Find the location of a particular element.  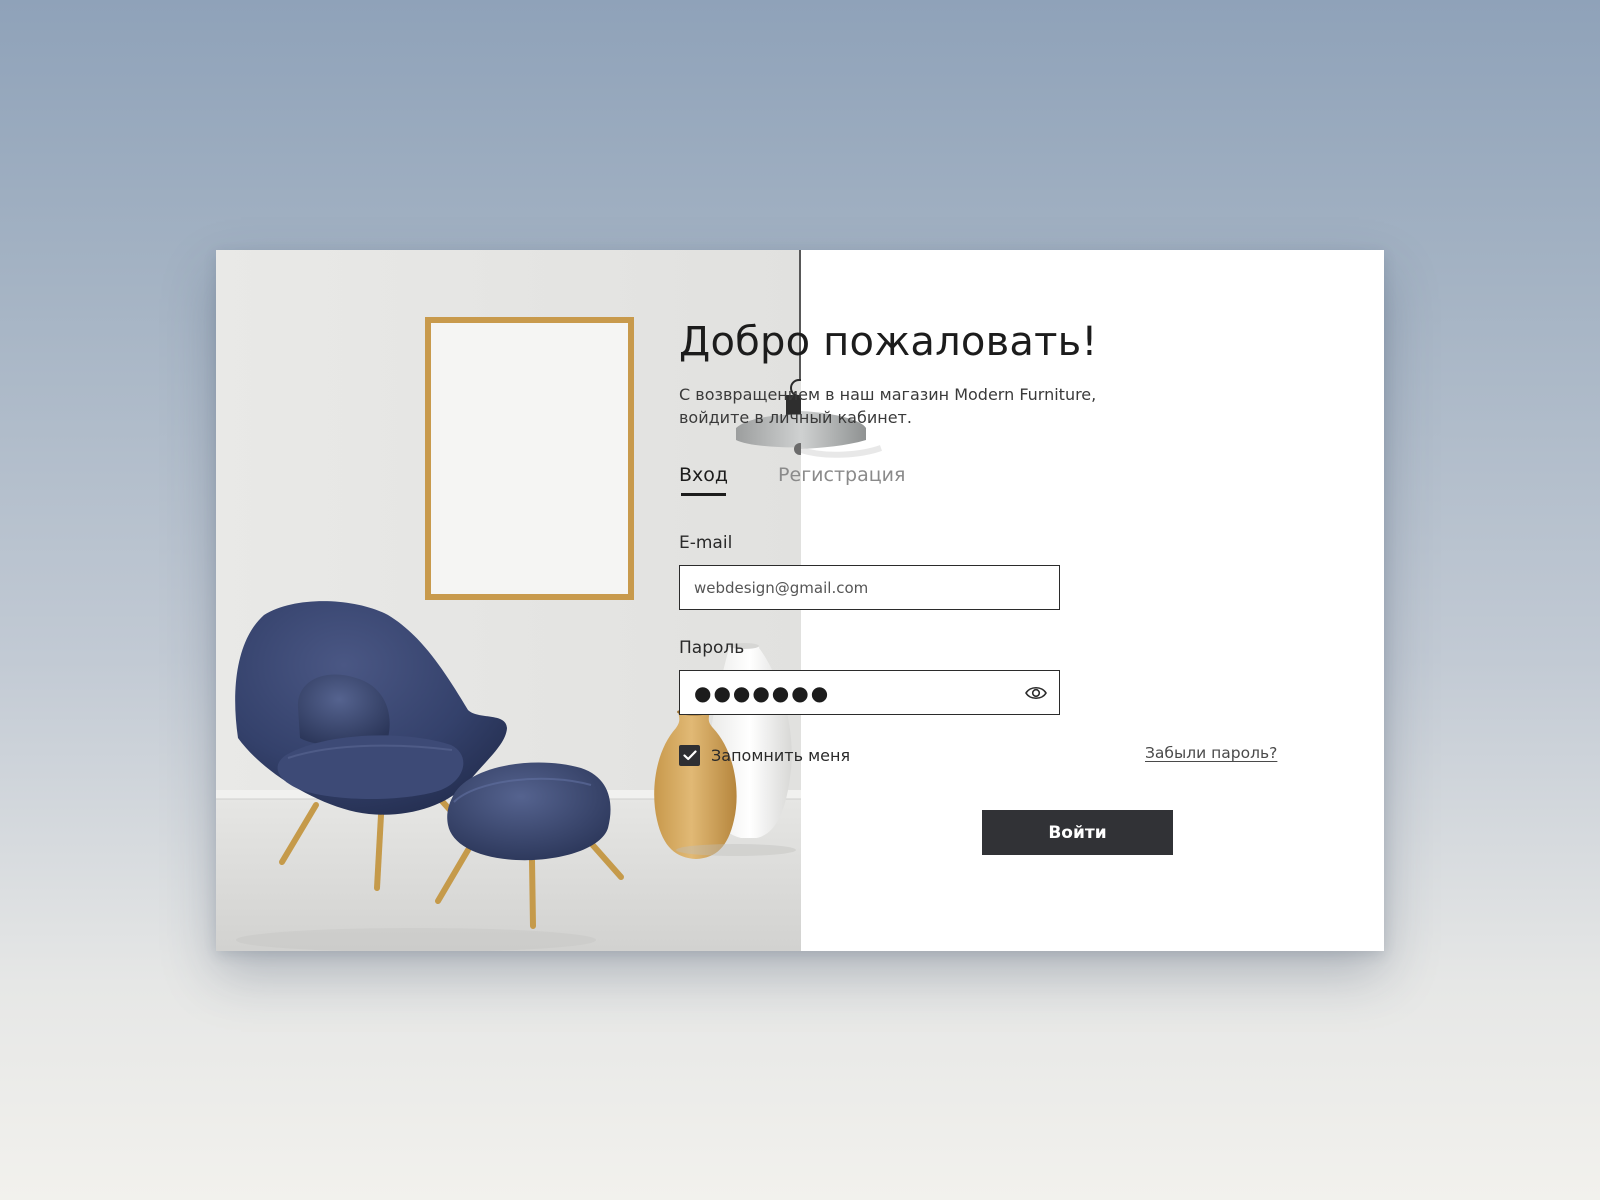

auth-tabs: Вход Регистрация is located at coordinates (792, 479).